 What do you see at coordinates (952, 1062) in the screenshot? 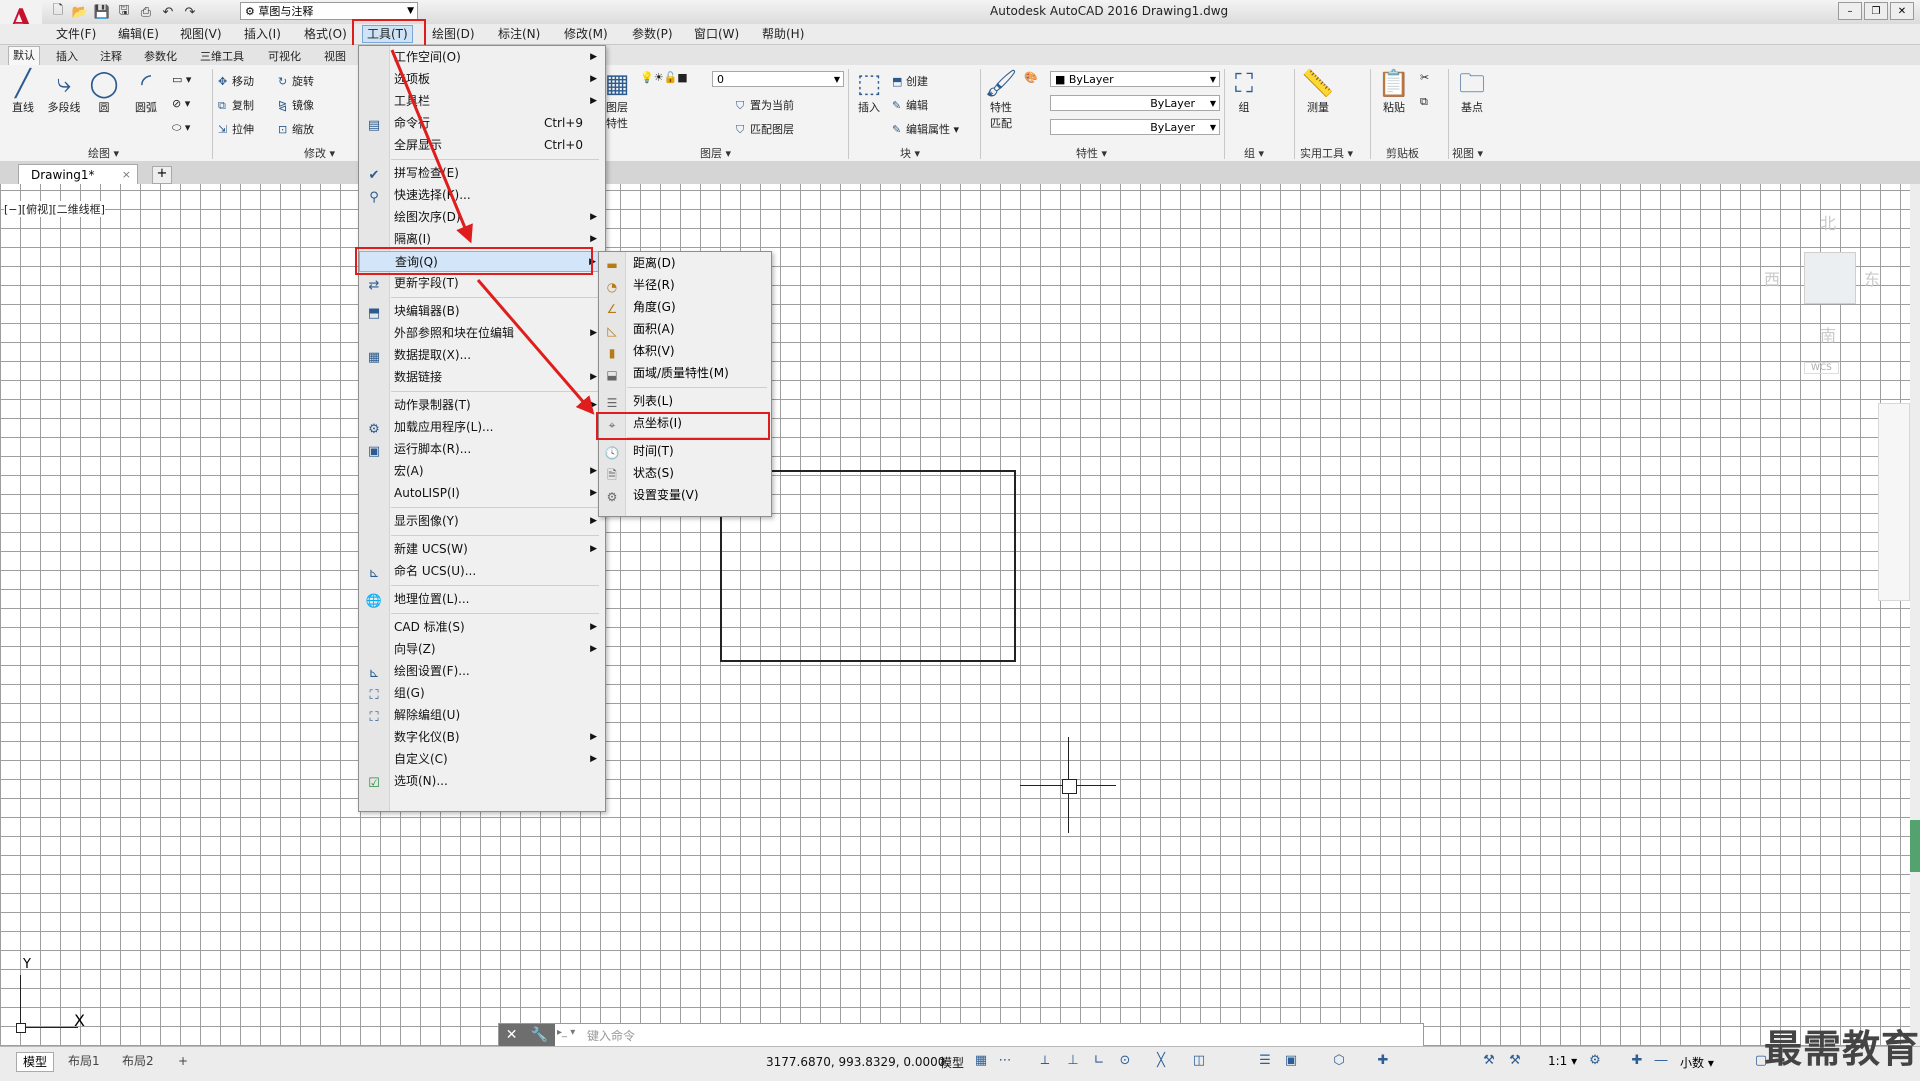
I see `model-space-toggle: 模型` at bounding box center [952, 1062].